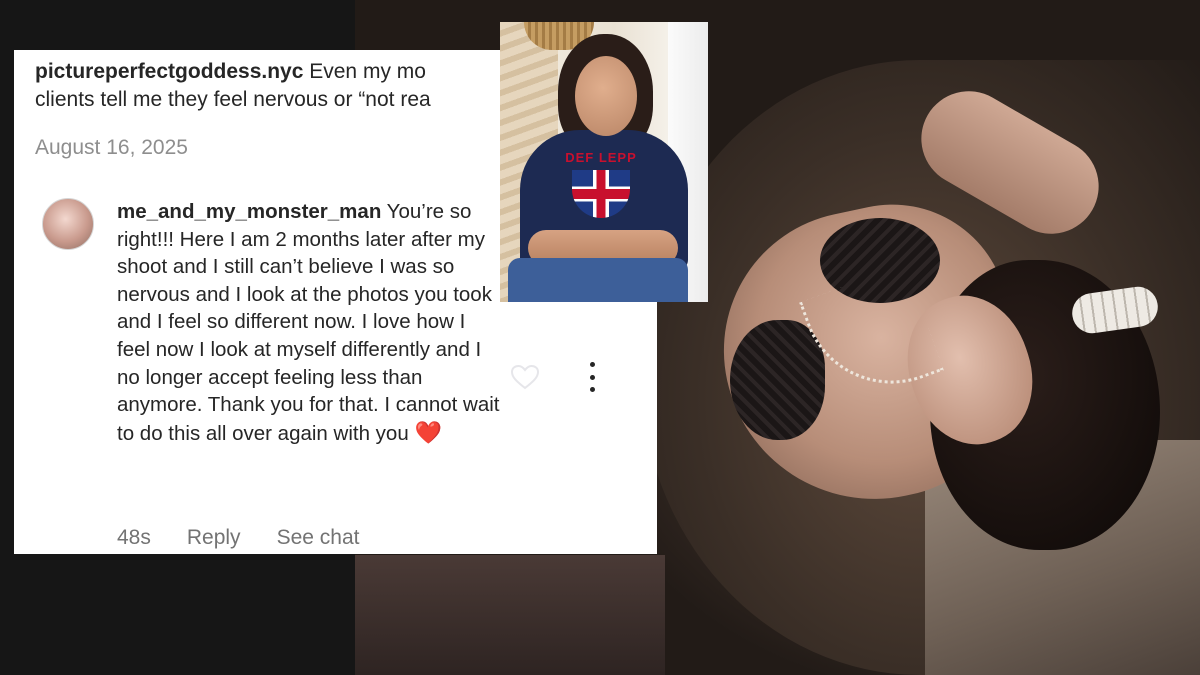 This screenshot has height=675, width=1200. What do you see at coordinates (249, 211) in the screenshot?
I see `reply-username: me_and_my_monster_man` at bounding box center [249, 211].